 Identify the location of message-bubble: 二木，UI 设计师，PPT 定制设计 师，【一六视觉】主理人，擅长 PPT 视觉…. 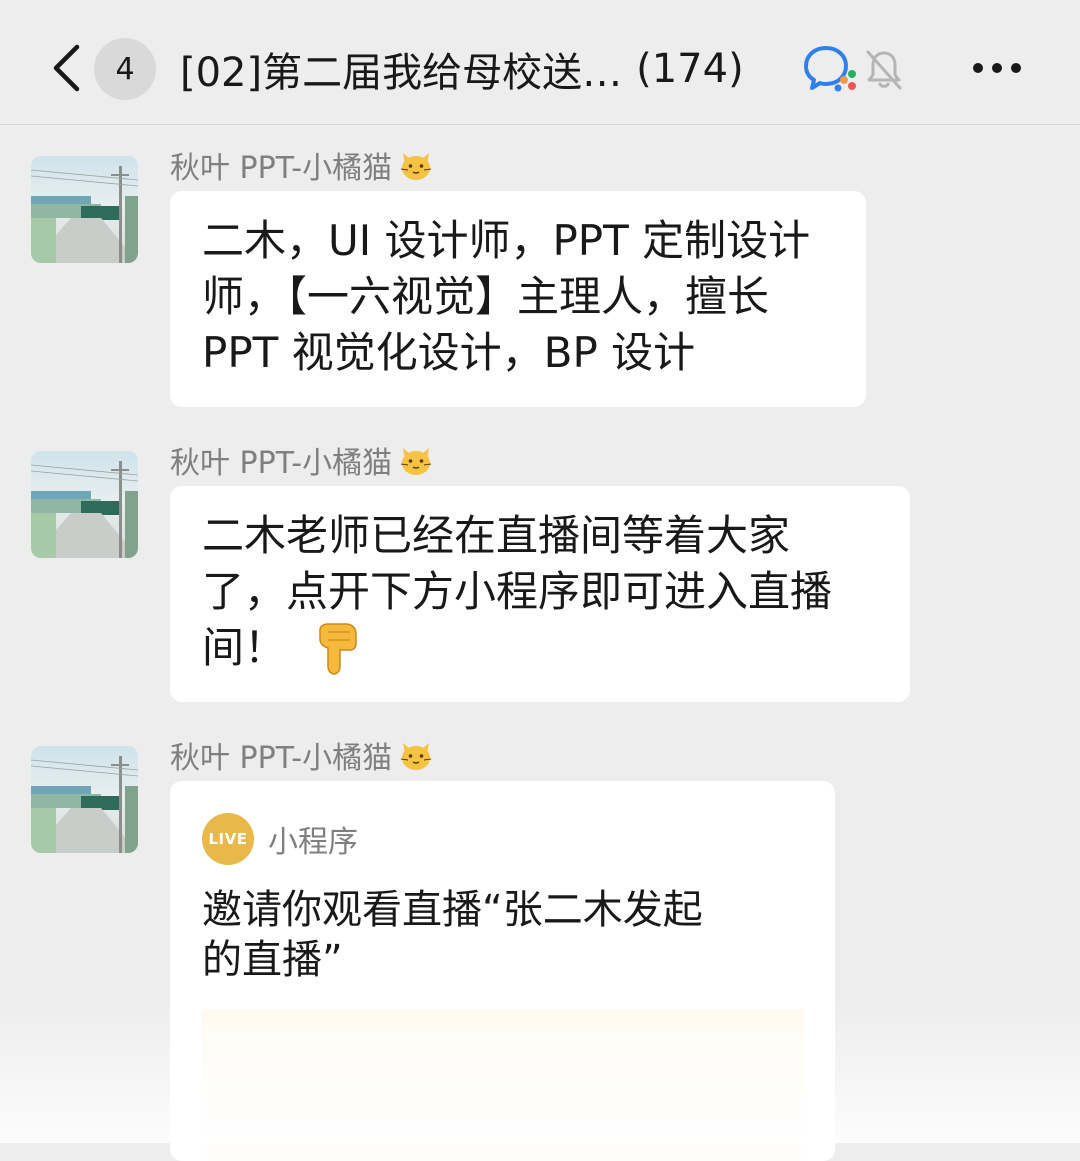
(518, 299).